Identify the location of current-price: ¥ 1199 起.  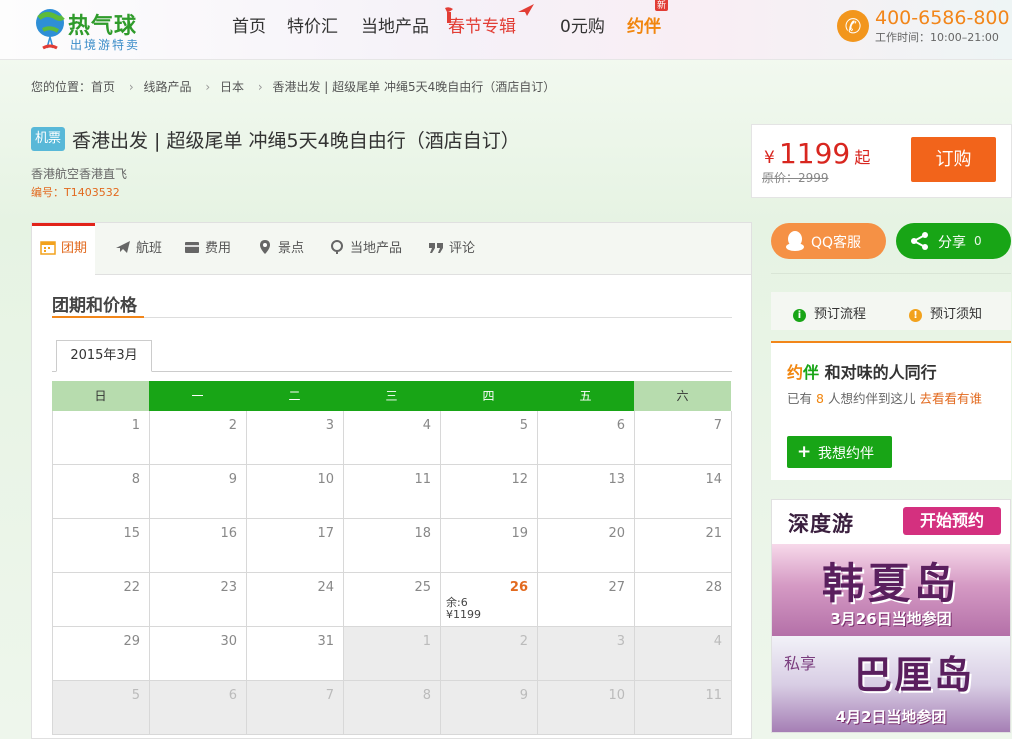
(817, 153).